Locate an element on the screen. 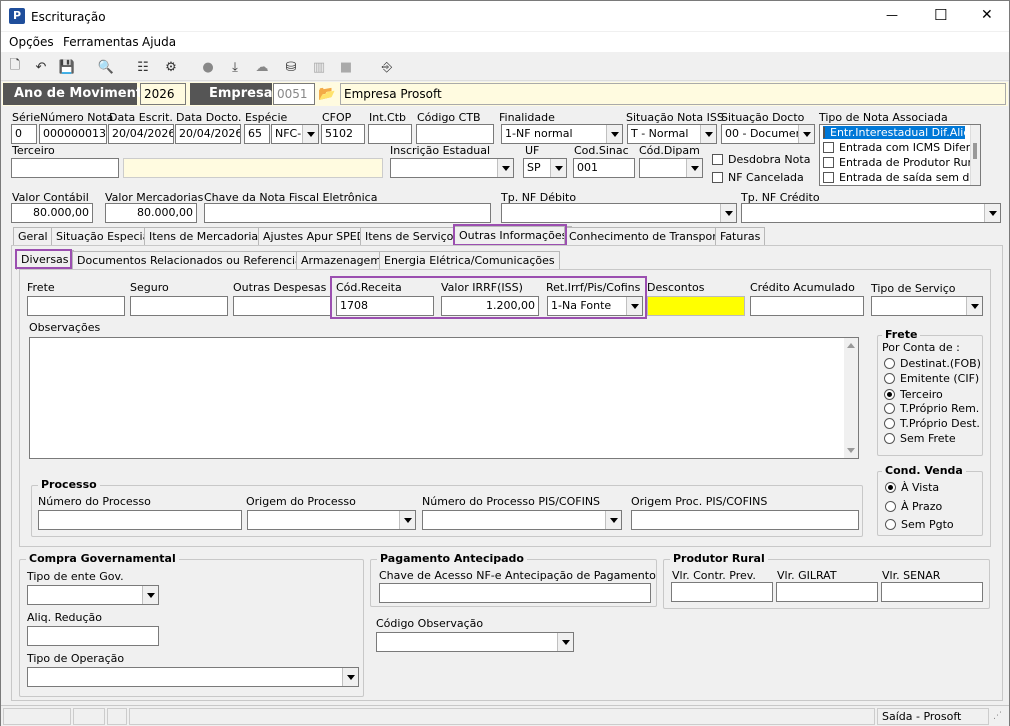 This screenshot has height=726, width=1010. import-icon: ⤓ is located at coordinates (235, 67).